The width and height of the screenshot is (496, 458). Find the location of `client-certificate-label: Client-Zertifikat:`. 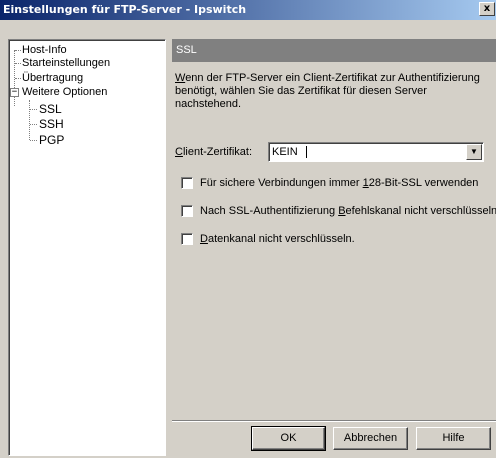

client-certificate-label: Client-Zertifikat: is located at coordinates (213, 152).